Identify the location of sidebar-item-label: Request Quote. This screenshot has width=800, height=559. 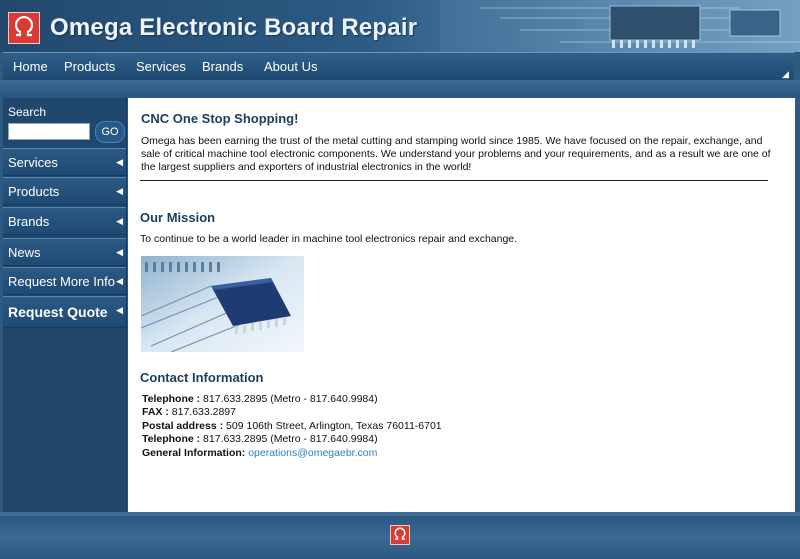
(58, 312).